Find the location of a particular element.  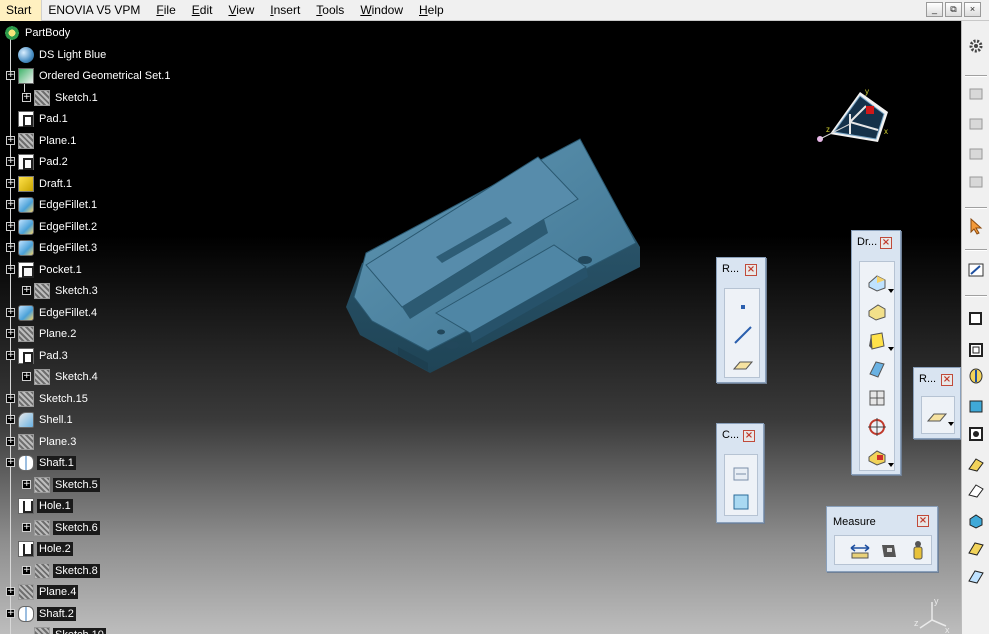

tree-node: + Sketch.4 is located at coordinates (61, 377).